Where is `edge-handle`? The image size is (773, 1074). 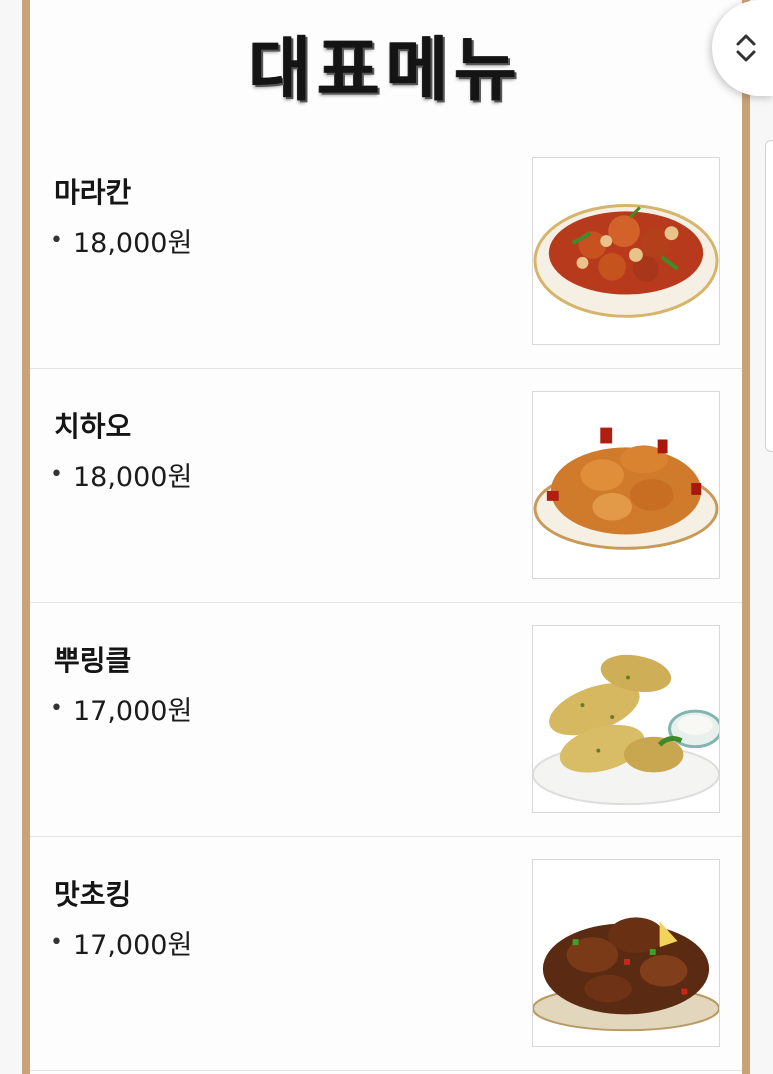
edge-handle is located at coordinates (769, 296).